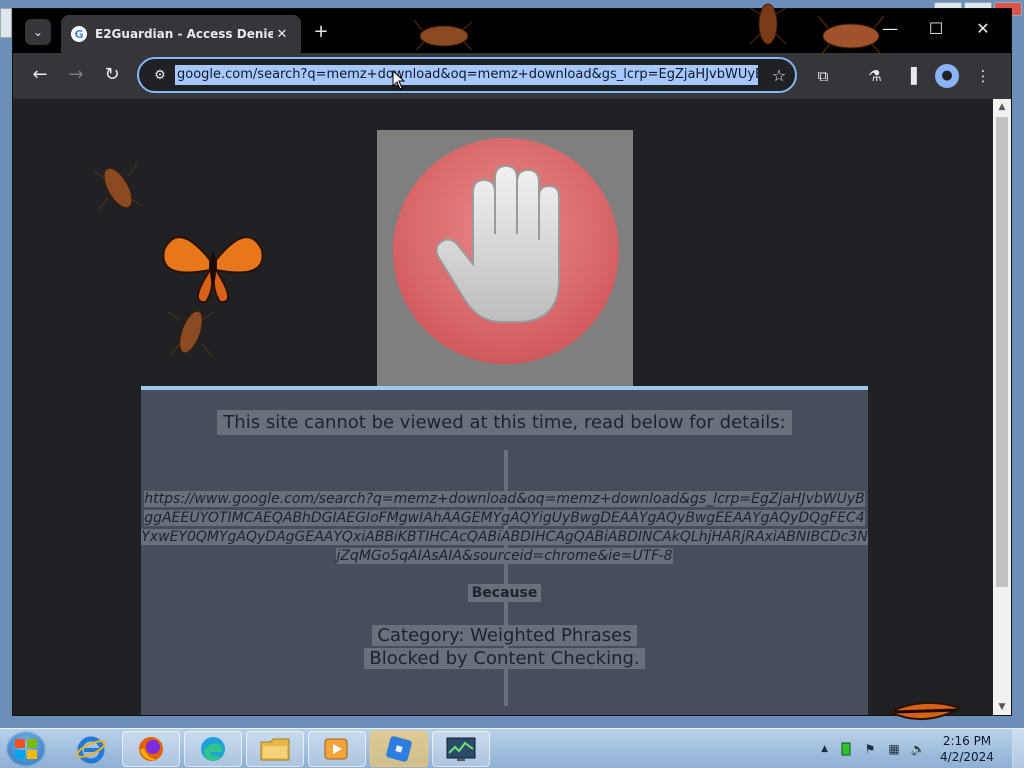 This screenshot has height=768, width=1024. Describe the element at coordinates (918, 749) in the screenshot. I see `volume-muted-icon: 🔈` at that location.